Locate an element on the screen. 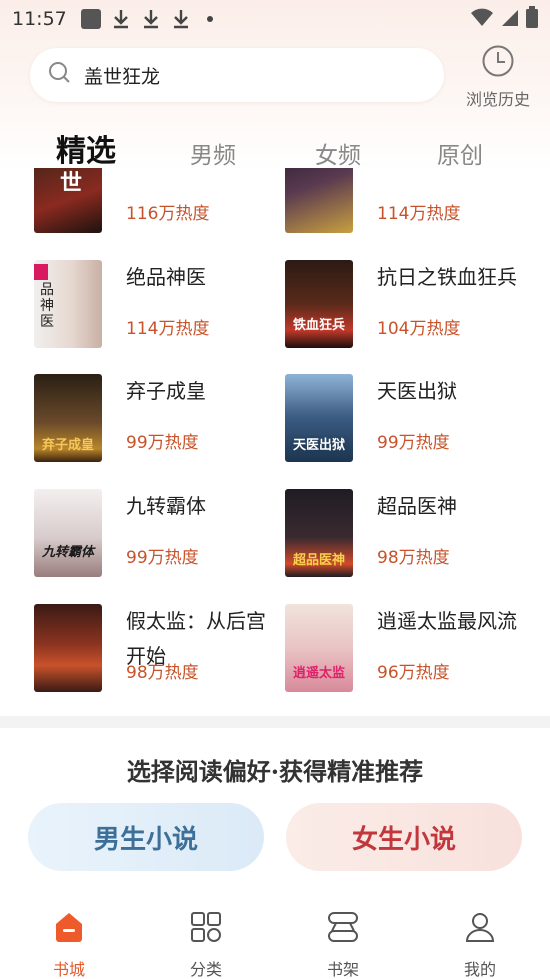 The width and height of the screenshot is (550, 979). notification-icons is located at coordinates (146, 19).